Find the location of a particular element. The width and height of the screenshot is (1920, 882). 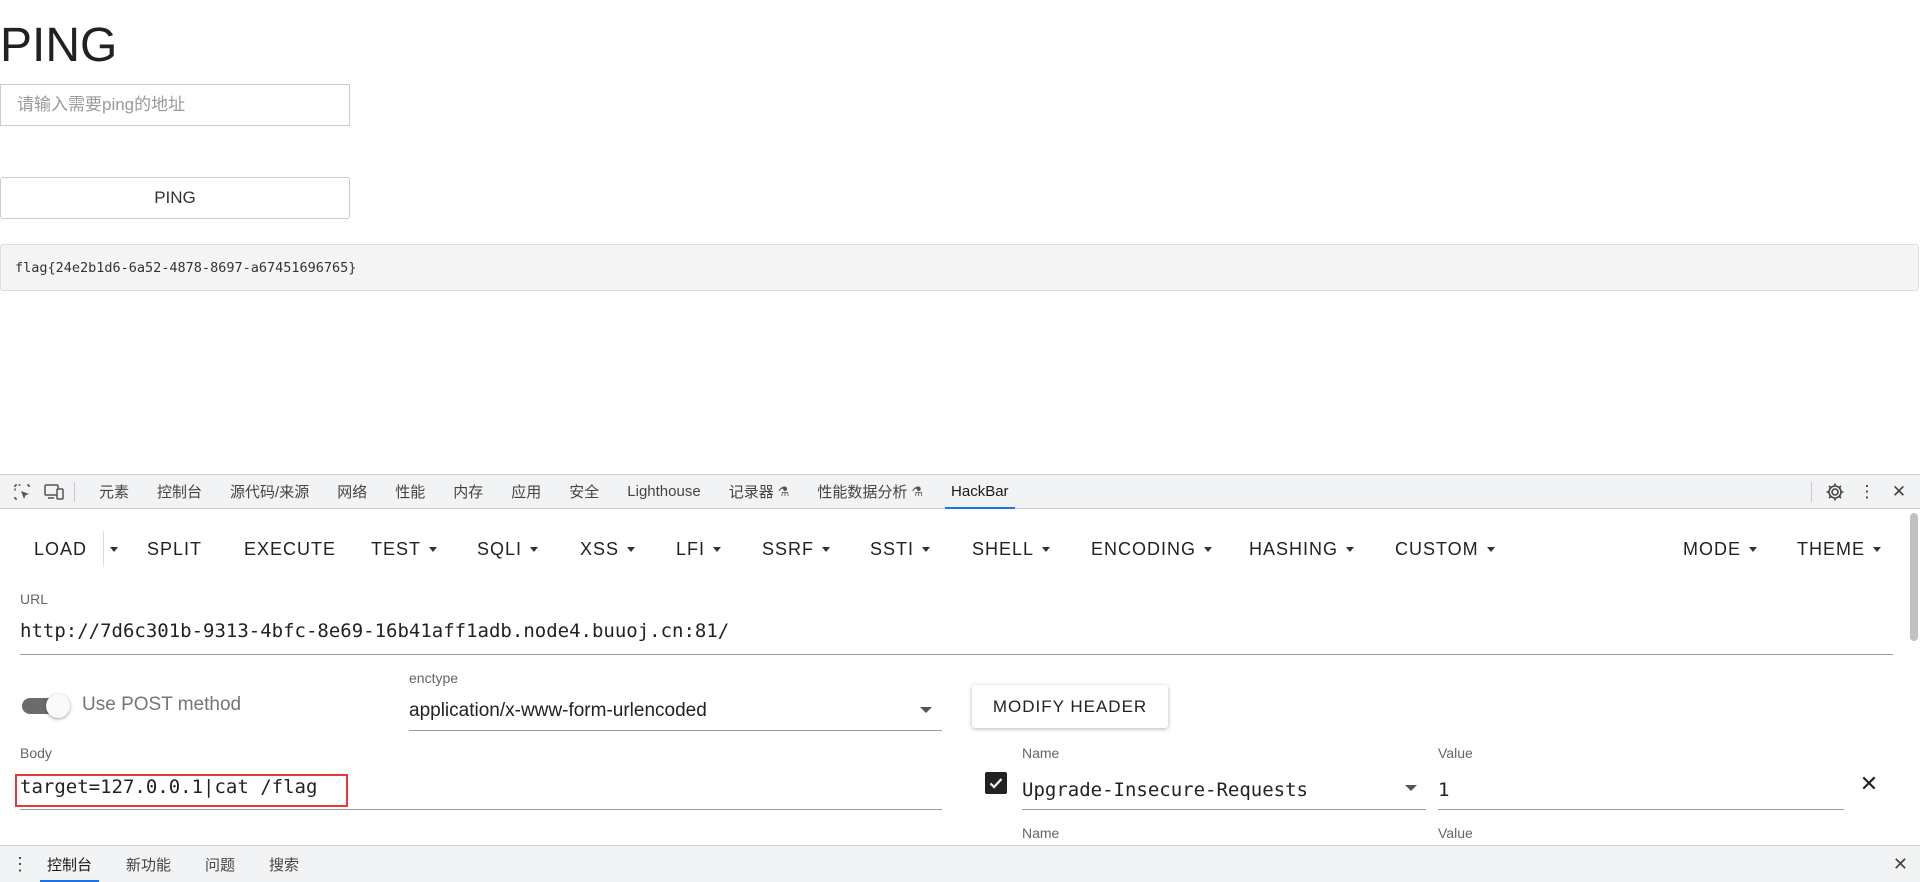

page-title: PING is located at coordinates (59, 45).